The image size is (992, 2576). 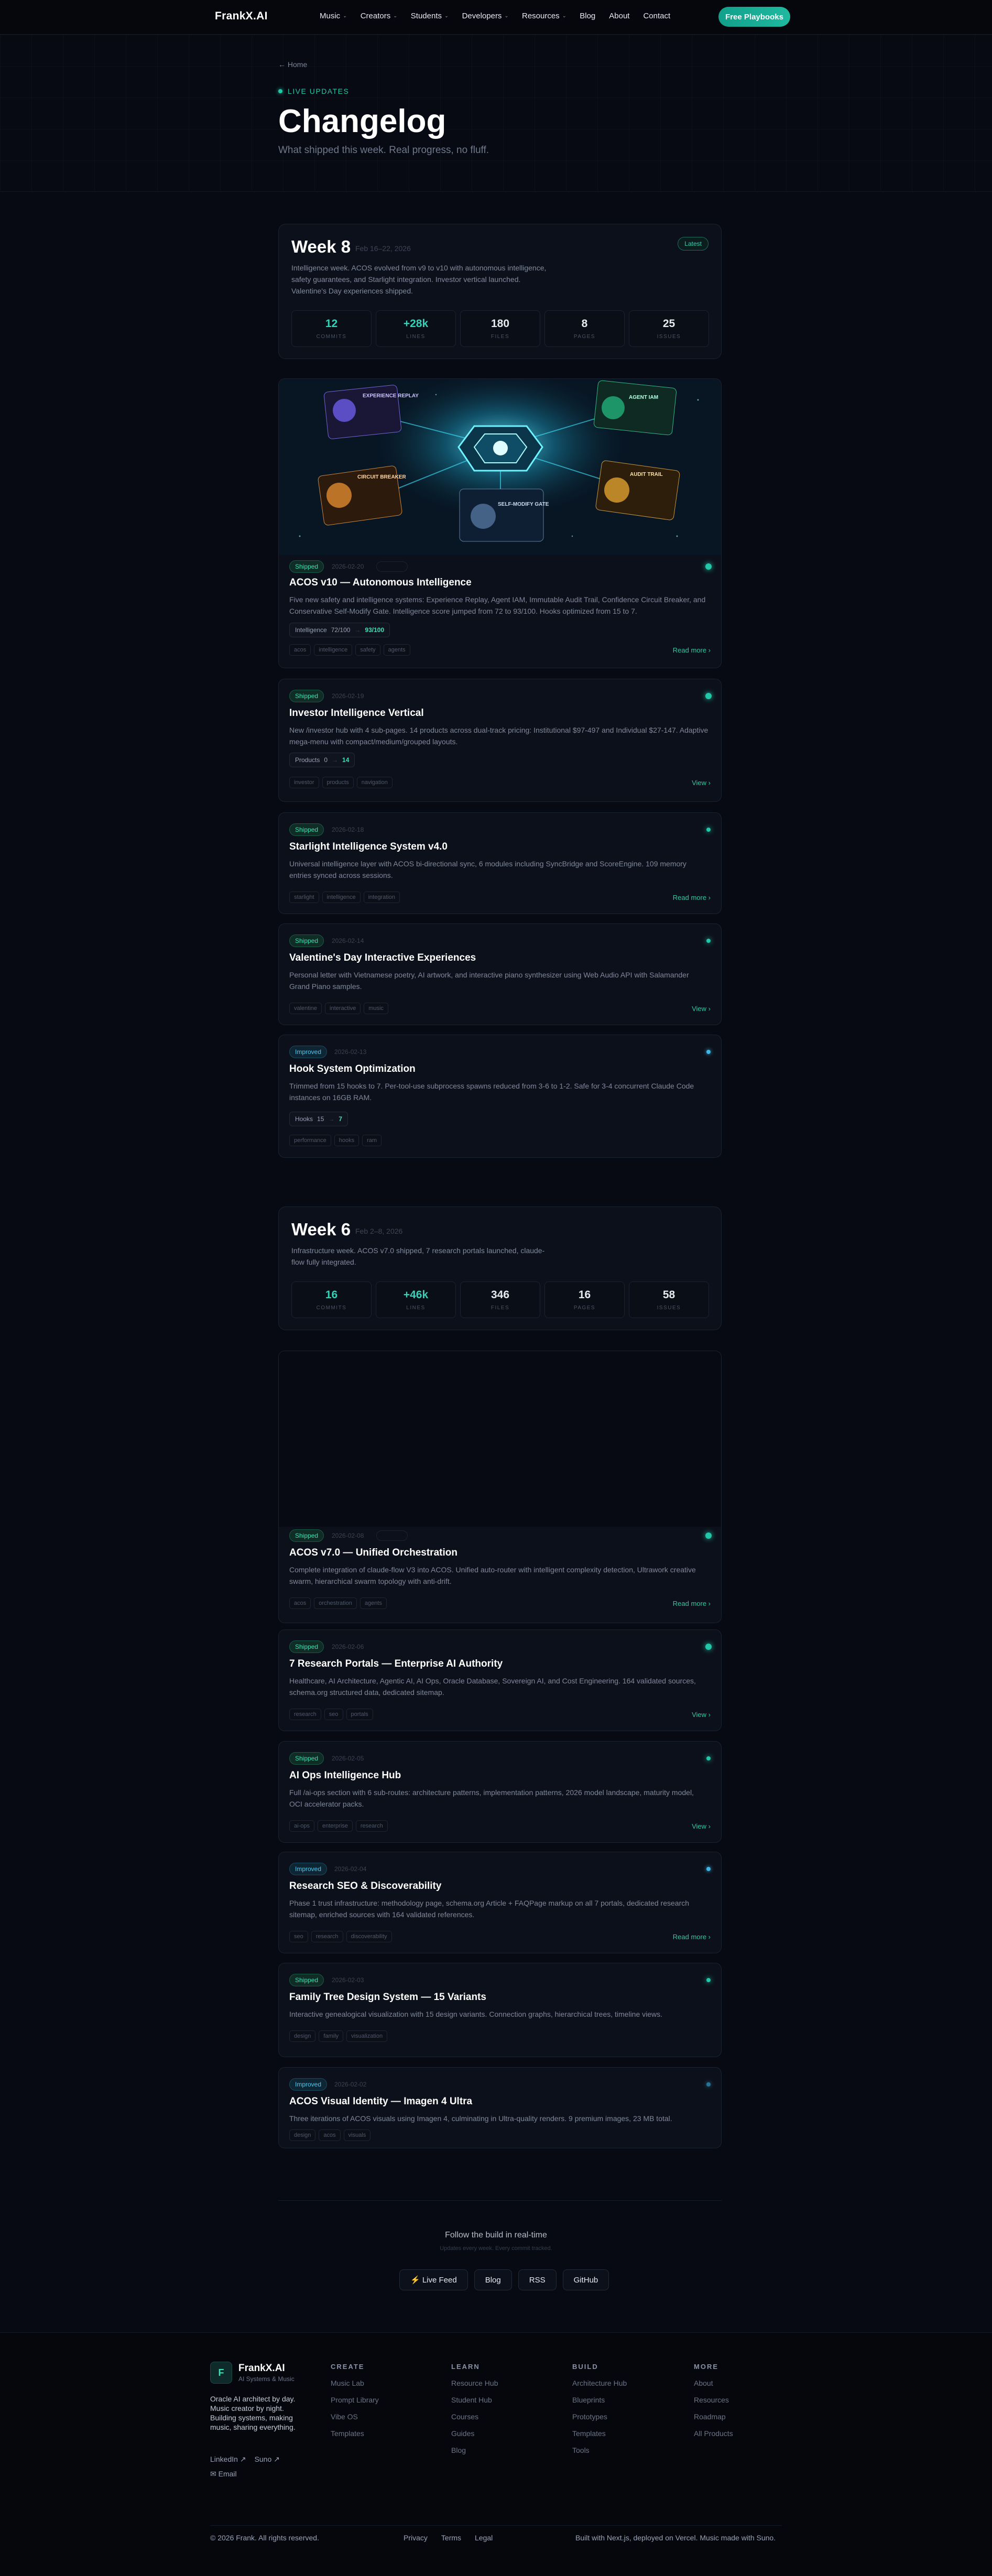 I want to click on rss-button: RSS, so click(x=537, y=2279).